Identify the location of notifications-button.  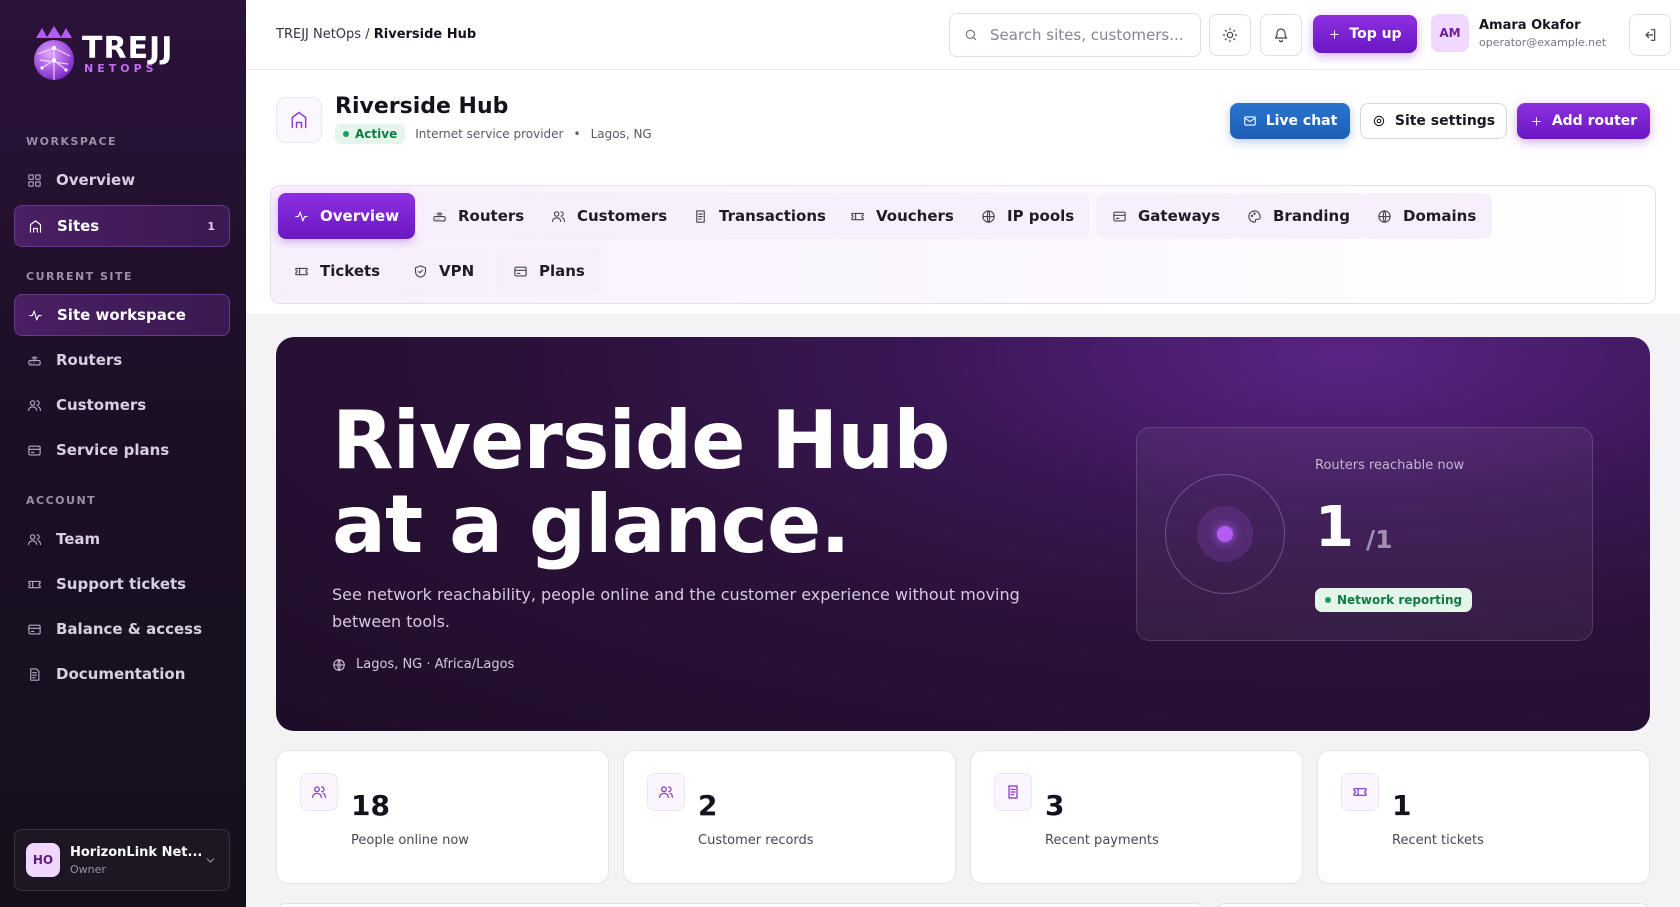
(1281, 35).